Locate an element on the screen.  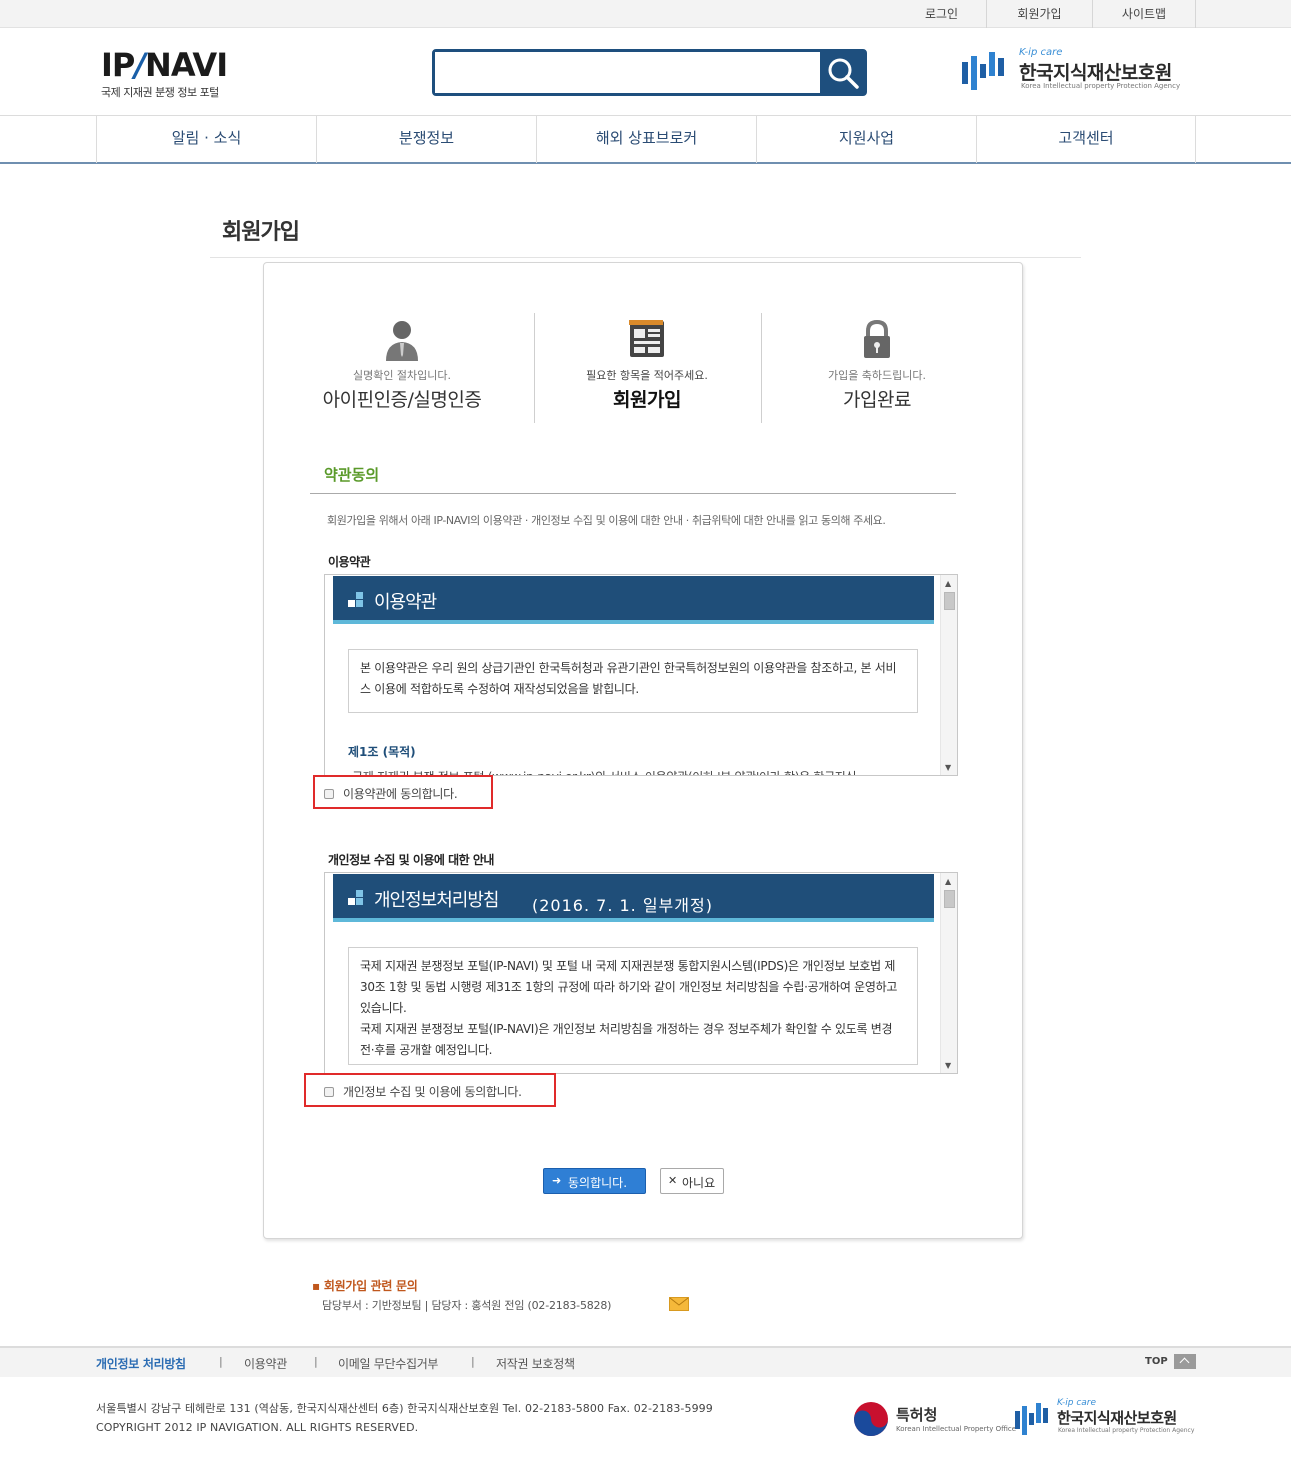
ip-navi-logo: IP/NAVI 국제 지재권 분쟁 정보 포털 is located at coordinates (176, 75).